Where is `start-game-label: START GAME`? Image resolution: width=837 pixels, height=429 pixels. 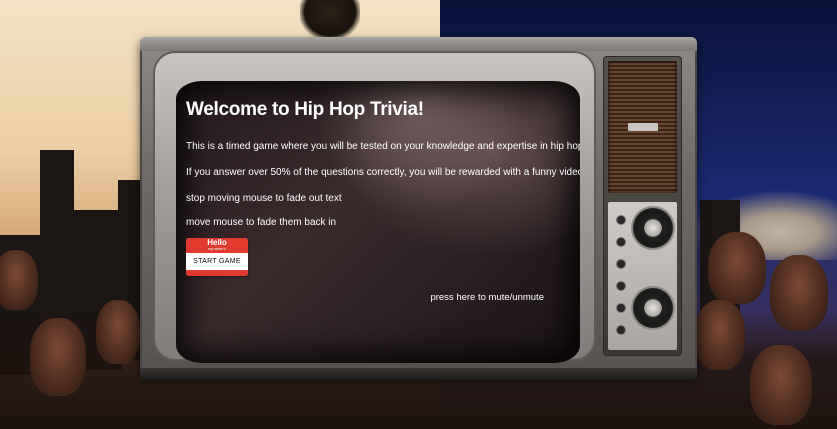
start-game-label: START GAME is located at coordinates (217, 261).